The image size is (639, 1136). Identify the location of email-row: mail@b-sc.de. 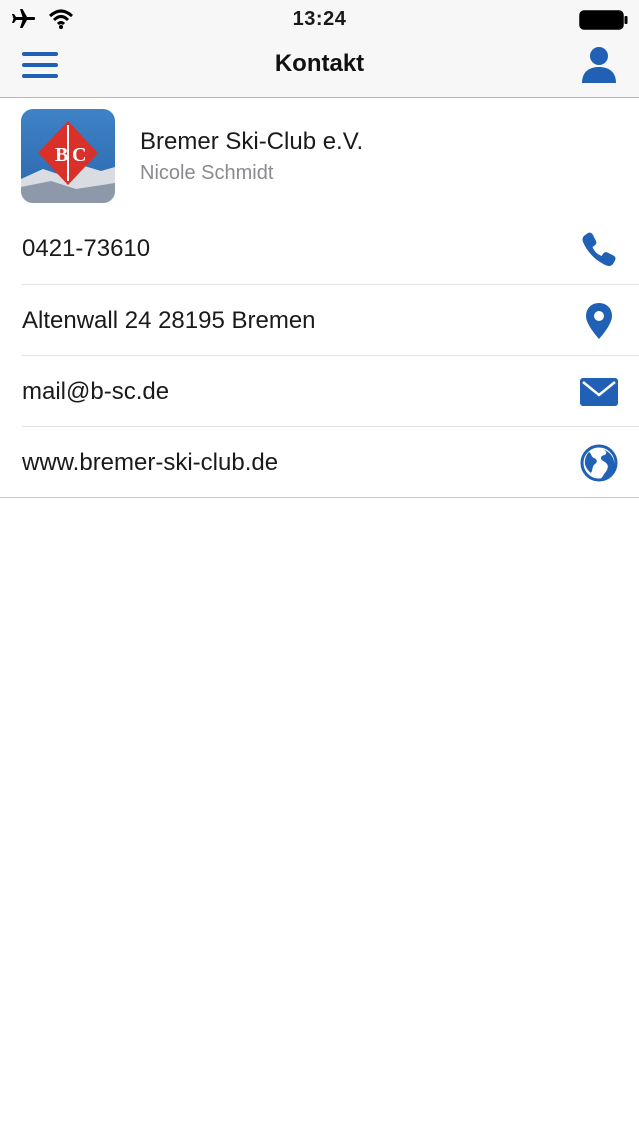
(319, 391).